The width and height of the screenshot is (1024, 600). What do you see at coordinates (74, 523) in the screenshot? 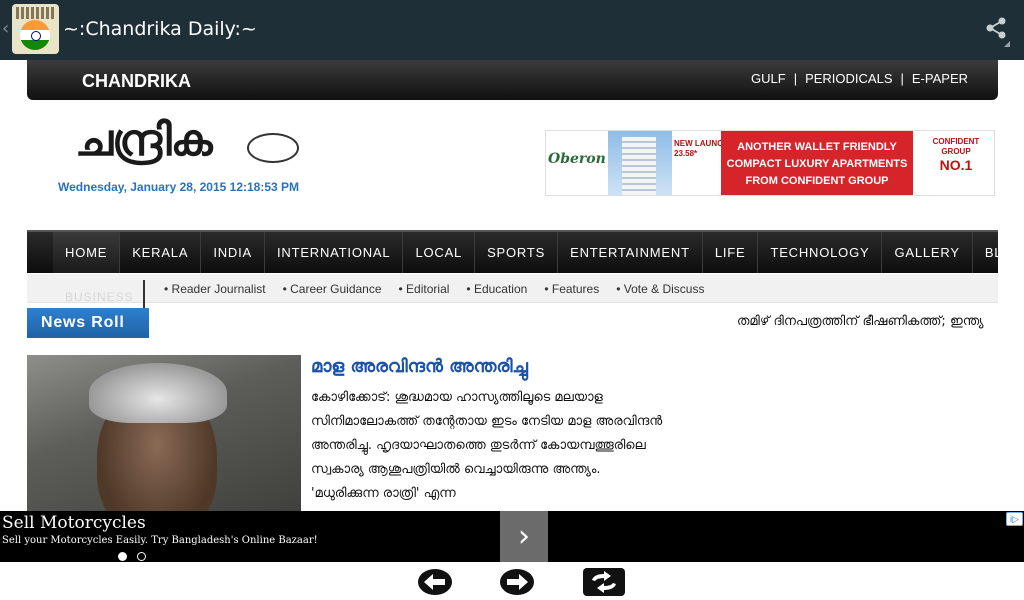
I see `ad-title: Sell Motorcycles` at bounding box center [74, 523].